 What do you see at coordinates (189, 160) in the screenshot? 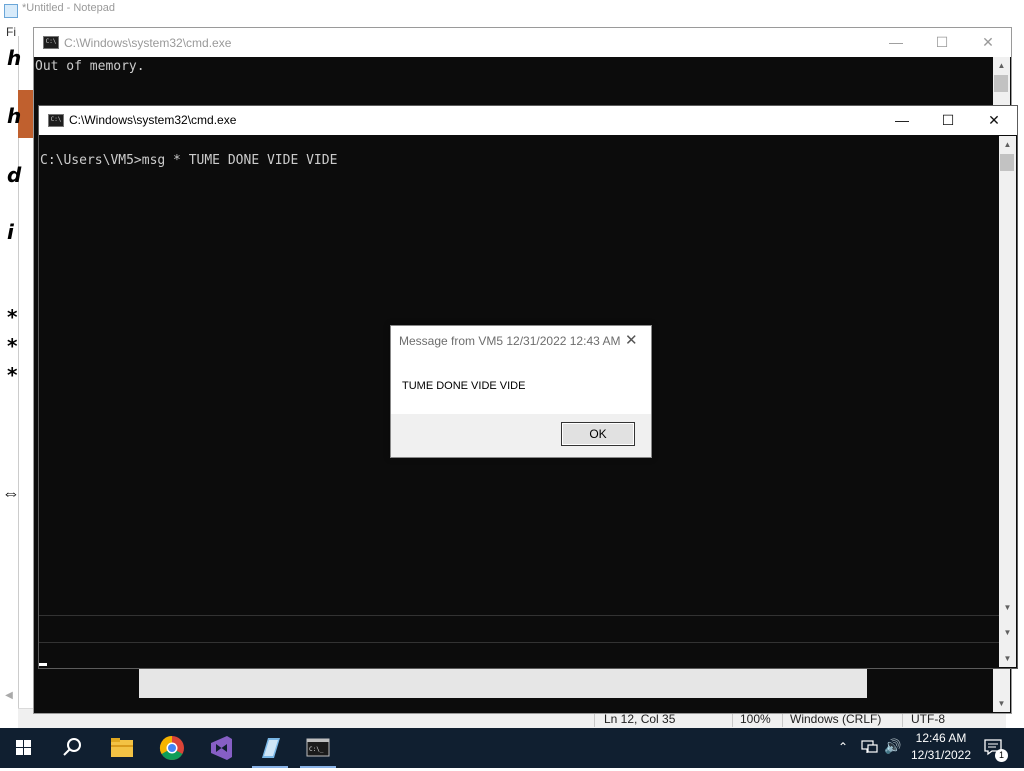
I see `console-prompt-line: C:\Users\VM5>msg * TUME DONE VIDE VIDE` at bounding box center [189, 160].